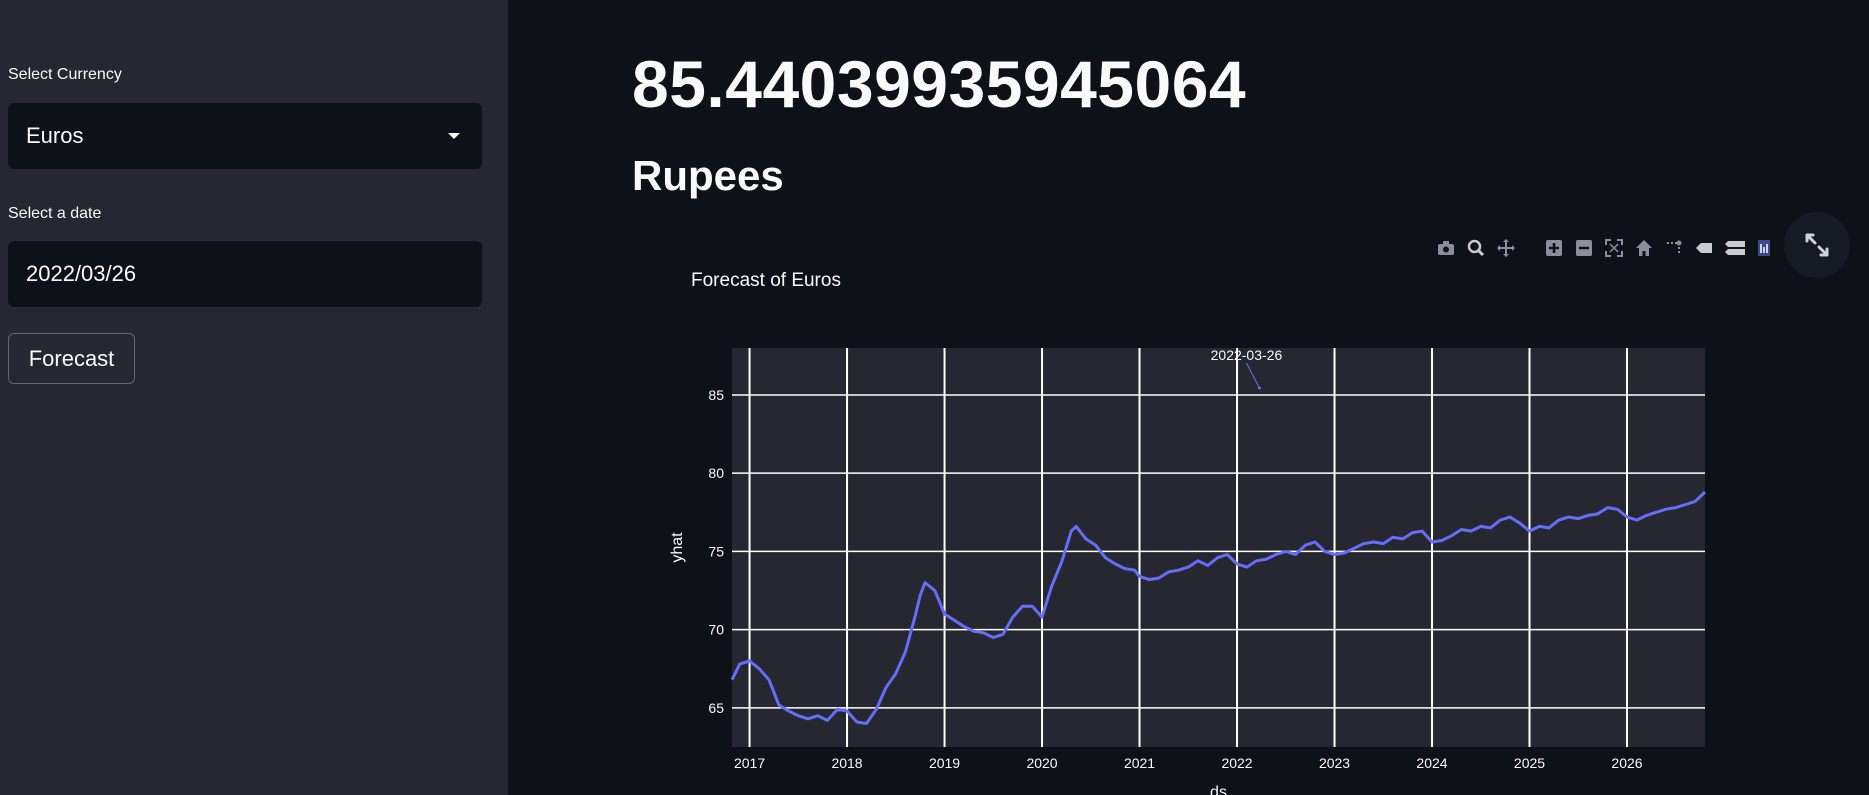 This screenshot has height=795, width=1869. What do you see at coordinates (81, 273) in the screenshot?
I see `date-input-value: 2022/03/26` at bounding box center [81, 273].